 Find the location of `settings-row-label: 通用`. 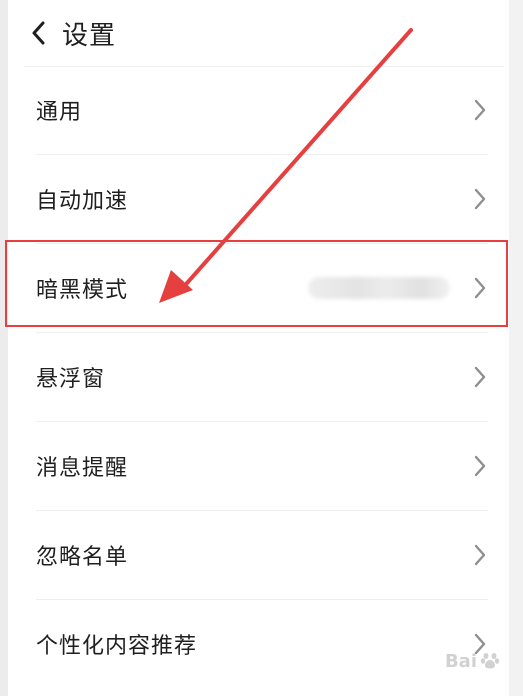

settings-row-label: 通用 is located at coordinates (59, 112).